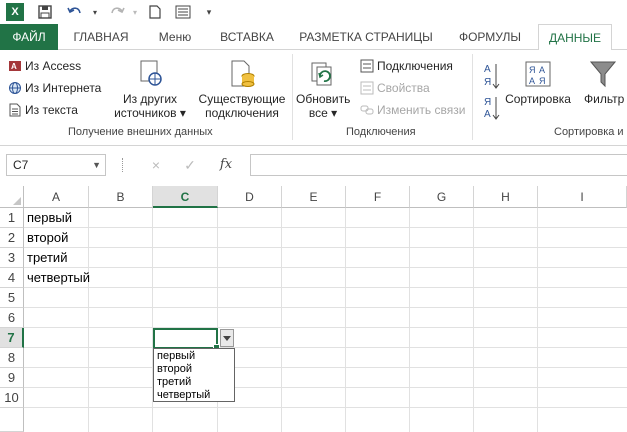 The width and height of the screenshot is (627, 432). What do you see at coordinates (75, 12) in the screenshot?
I see `undo-icon` at bounding box center [75, 12].